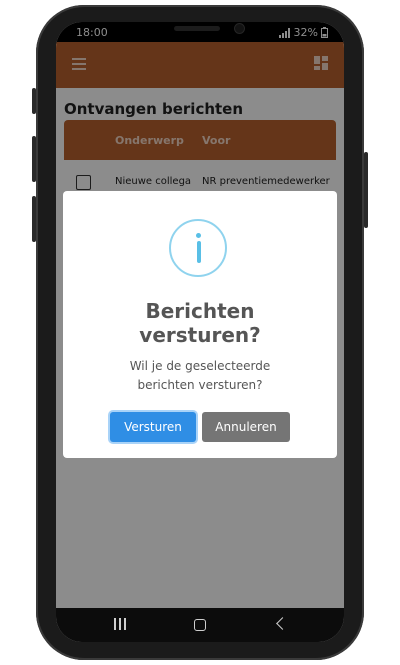 This screenshot has width=400, height=665. I want to click on recents-icon, so click(120, 624).